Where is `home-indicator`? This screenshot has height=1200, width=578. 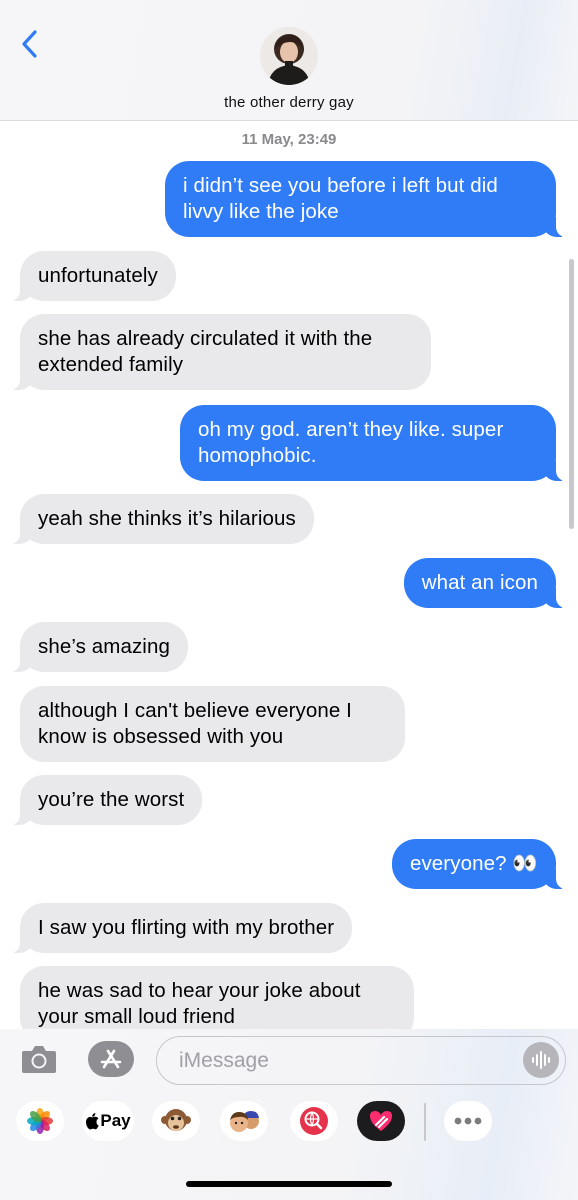
home-indicator is located at coordinates (289, 1184).